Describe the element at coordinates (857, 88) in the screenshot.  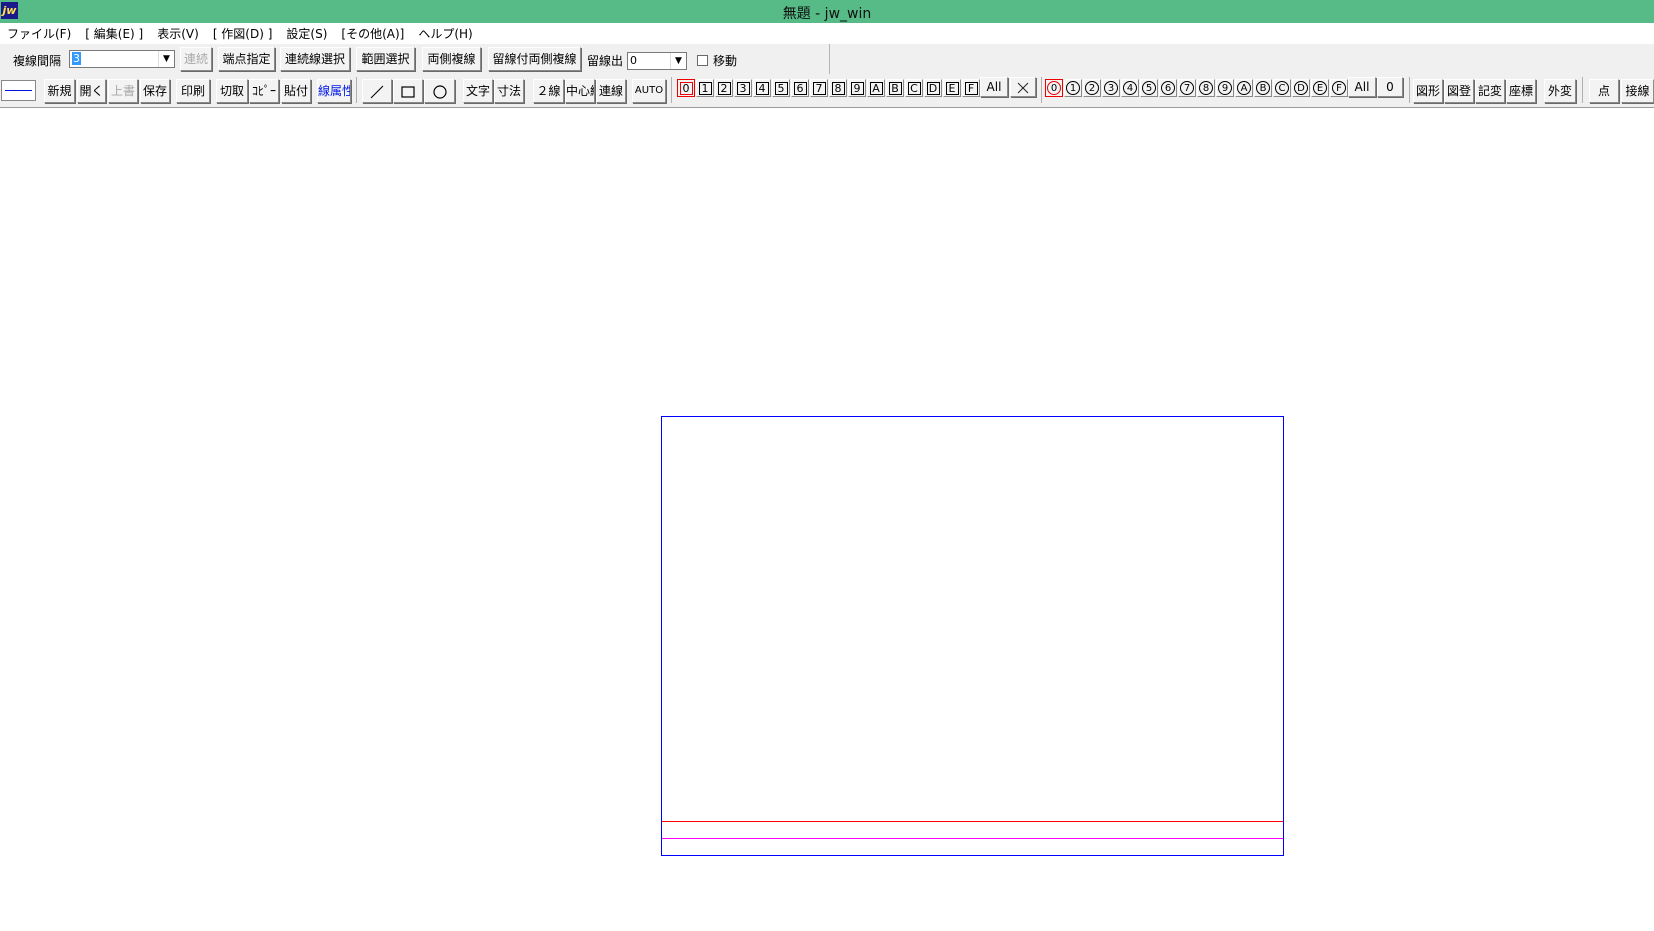
I see `layer-button-9: 9` at that location.